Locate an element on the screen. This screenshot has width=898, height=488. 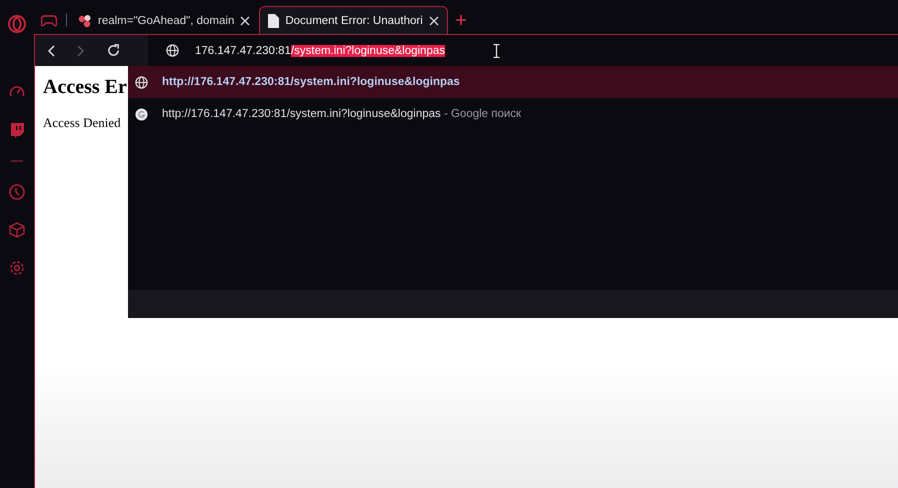
text-cursor-icon is located at coordinates (496, 51).